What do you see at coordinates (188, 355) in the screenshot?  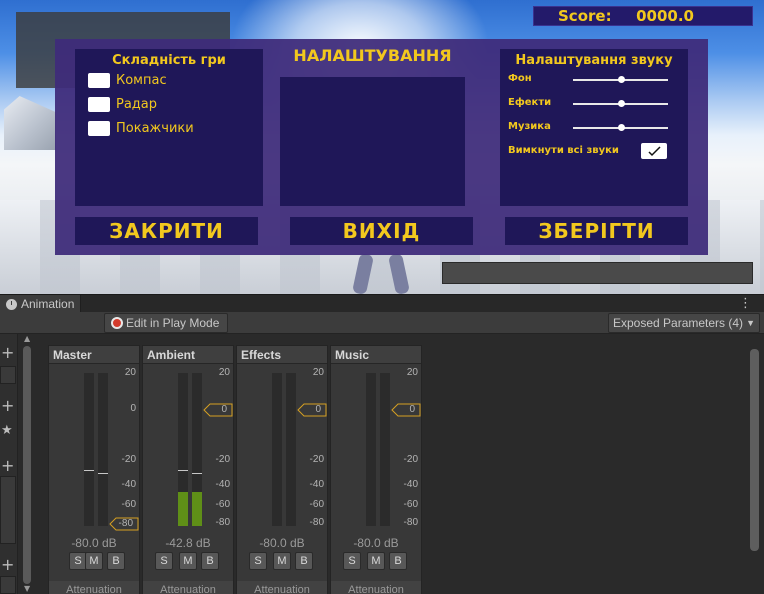 I see `strip-name: Ambient` at bounding box center [188, 355].